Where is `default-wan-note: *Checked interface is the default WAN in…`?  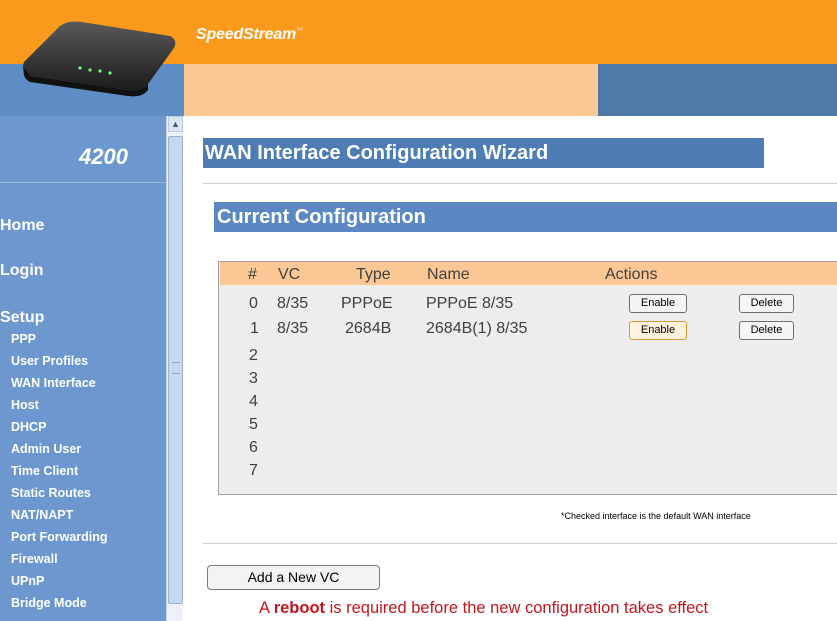
default-wan-note: *Checked interface is the default WAN in… is located at coordinates (656, 516).